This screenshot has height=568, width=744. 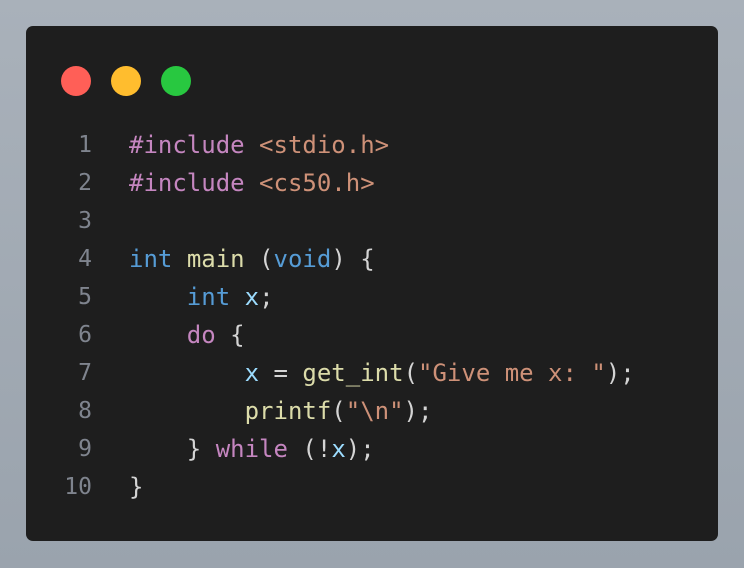 What do you see at coordinates (85, 297) in the screenshot?
I see `line-number: 5` at bounding box center [85, 297].